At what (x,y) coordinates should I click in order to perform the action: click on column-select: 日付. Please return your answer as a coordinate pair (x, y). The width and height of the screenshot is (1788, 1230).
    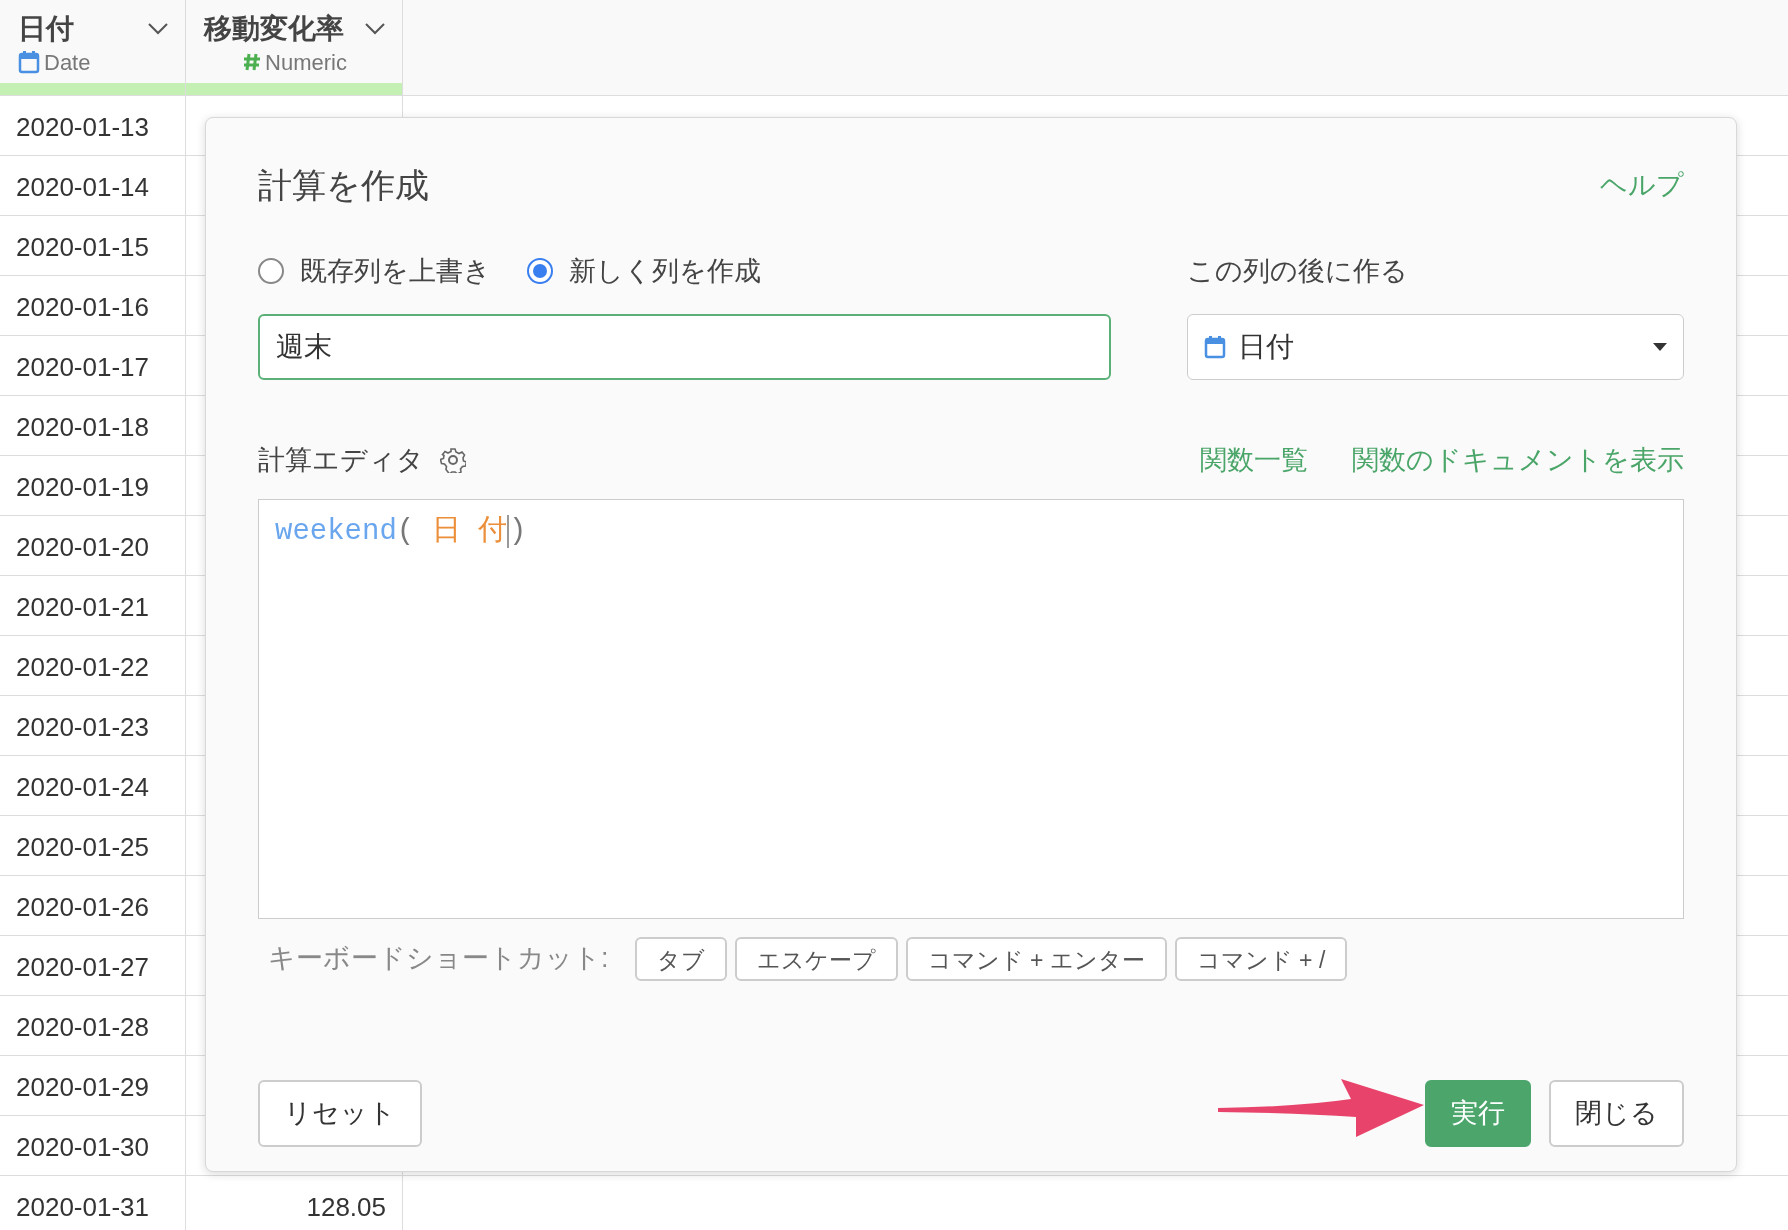
    Looking at the image, I should click on (1435, 347).